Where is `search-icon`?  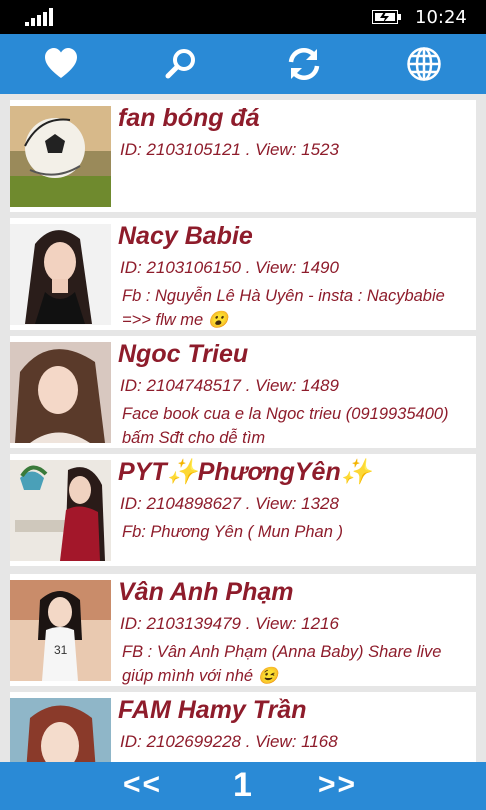 search-icon is located at coordinates (180, 64).